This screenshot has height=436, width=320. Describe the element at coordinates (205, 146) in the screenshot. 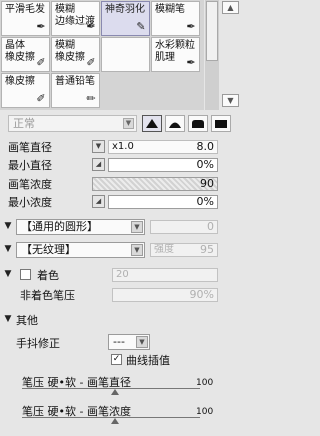

I see `brush-size-value: 8.0` at that location.